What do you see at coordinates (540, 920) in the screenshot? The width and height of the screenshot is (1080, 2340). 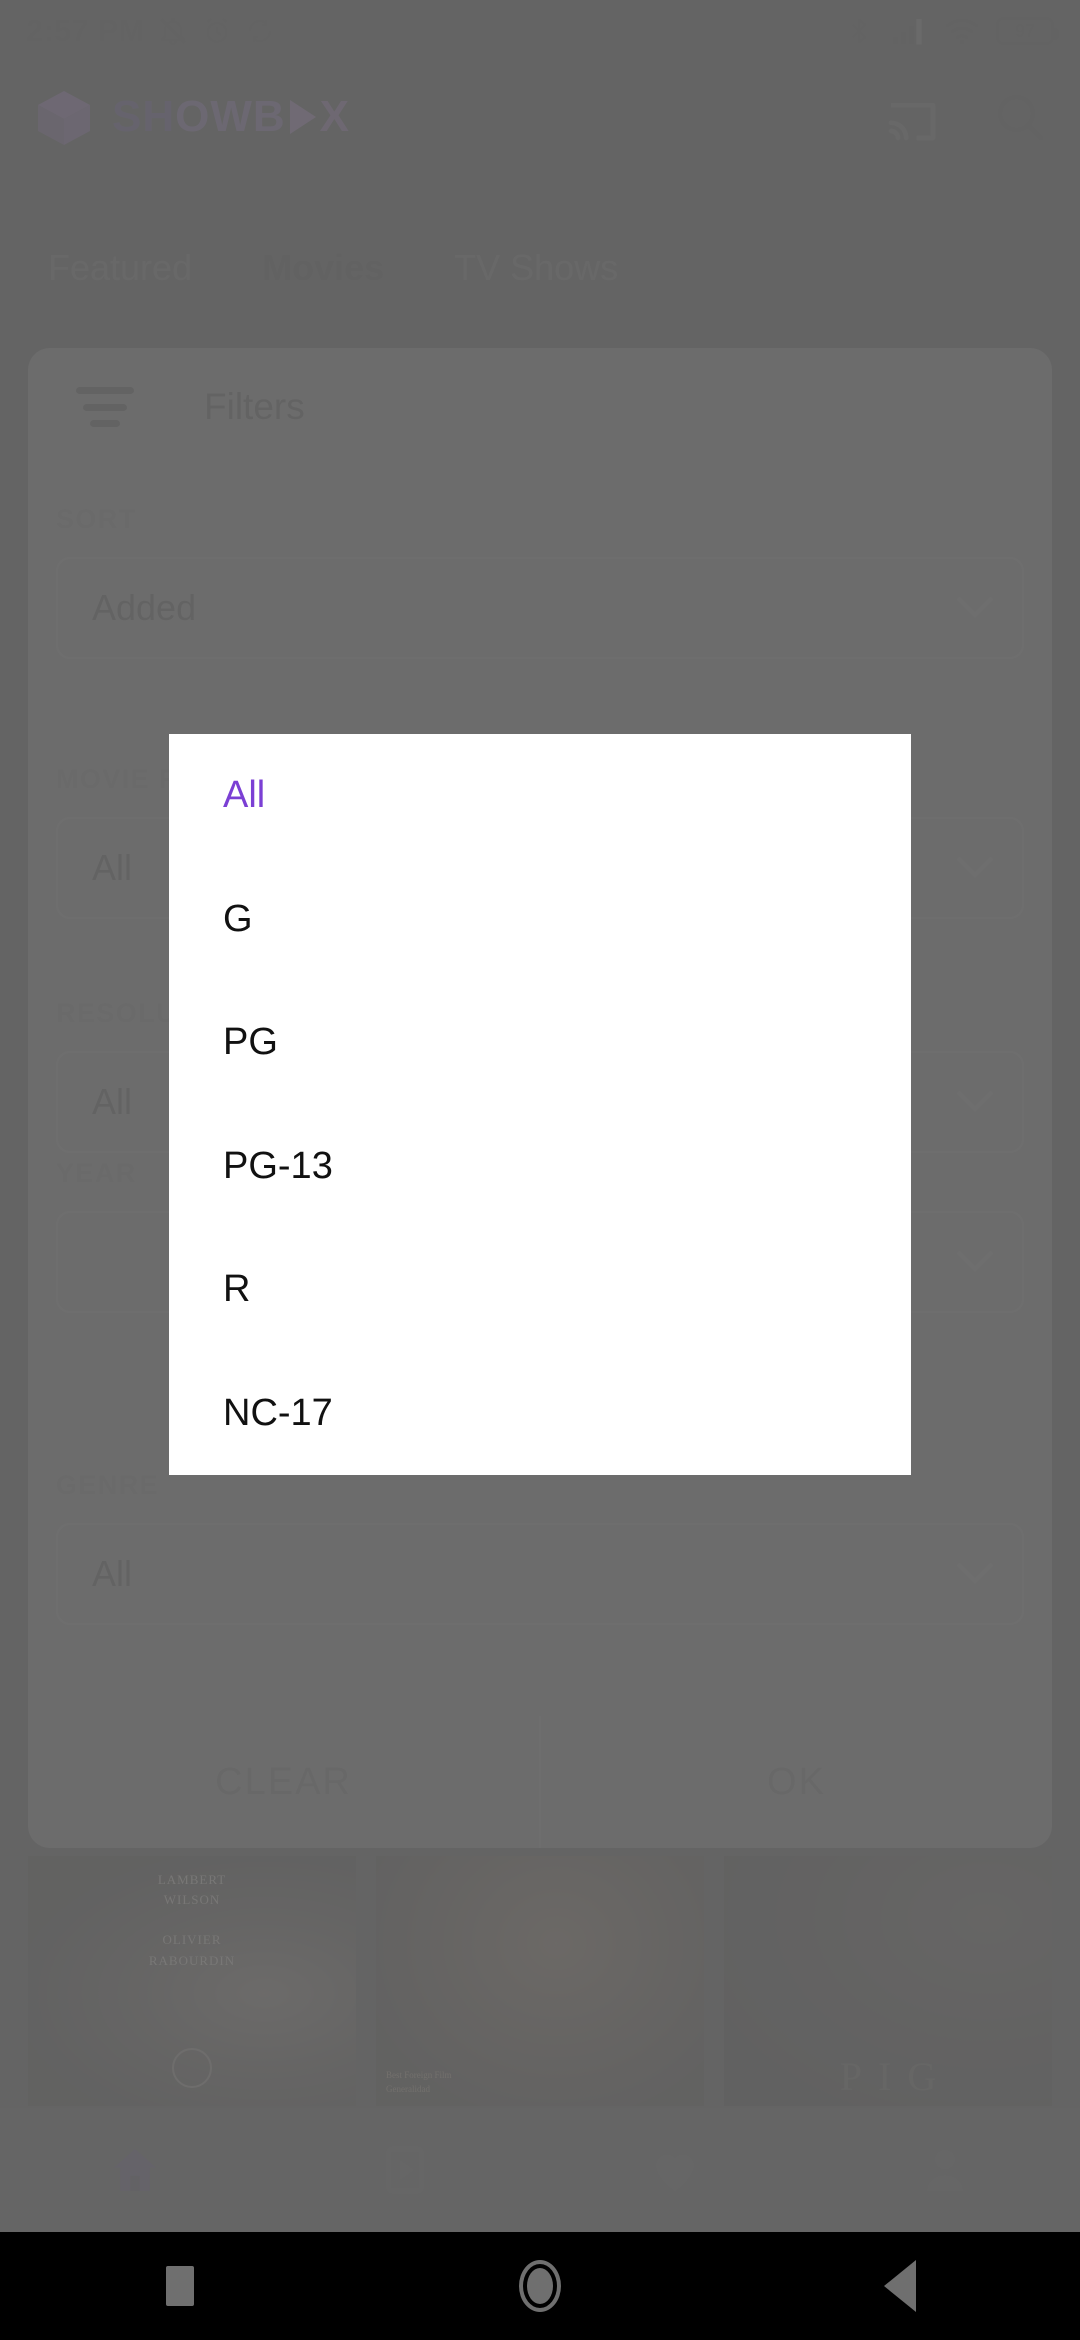 I see `rating-option-g: G` at bounding box center [540, 920].